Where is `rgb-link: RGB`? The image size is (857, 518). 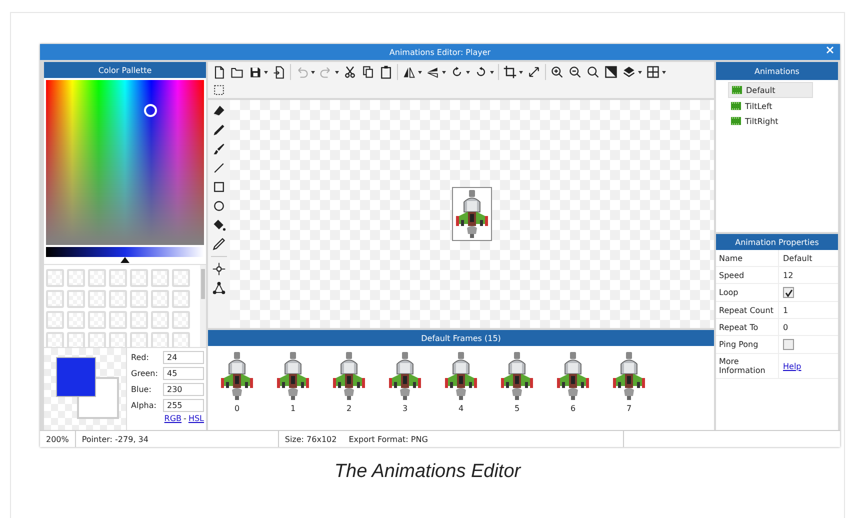 rgb-link: RGB is located at coordinates (173, 418).